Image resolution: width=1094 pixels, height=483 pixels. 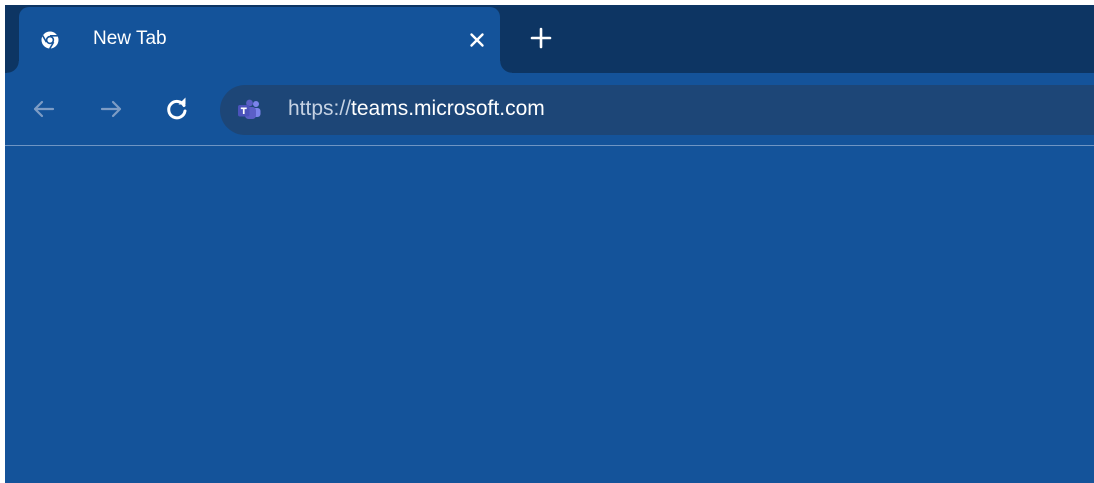 I want to click on url-text: https://teams.microsoft.com, so click(x=416, y=109).